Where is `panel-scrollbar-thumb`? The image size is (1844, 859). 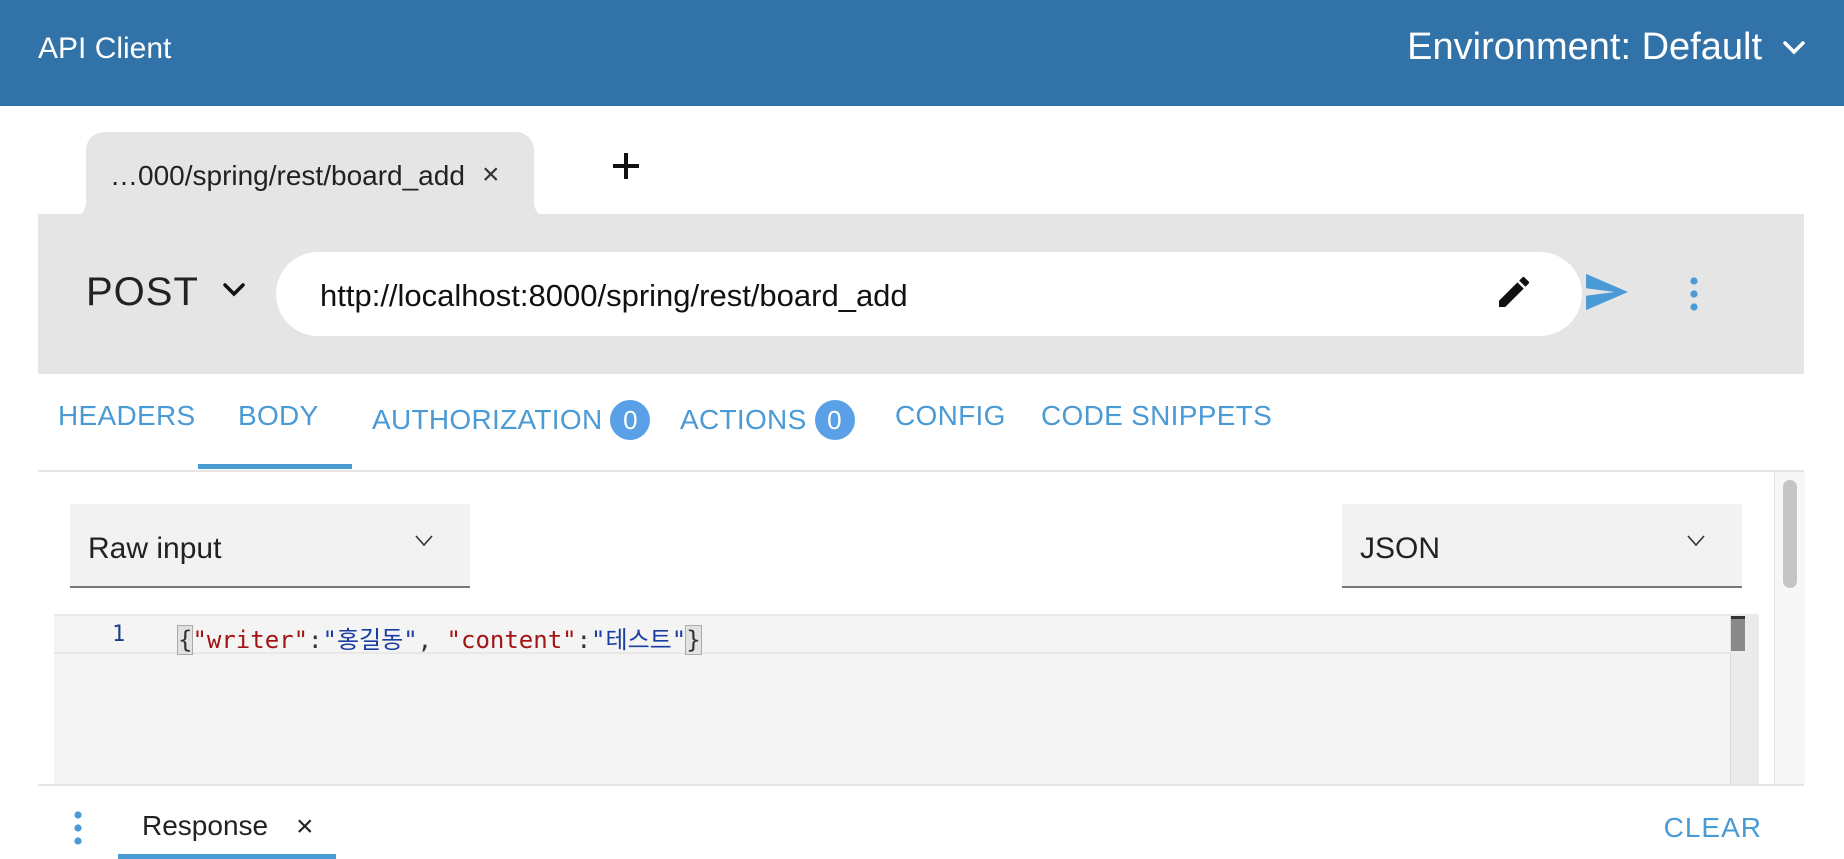
panel-scrollbar-thumb is located at coordinates (1790, 534).